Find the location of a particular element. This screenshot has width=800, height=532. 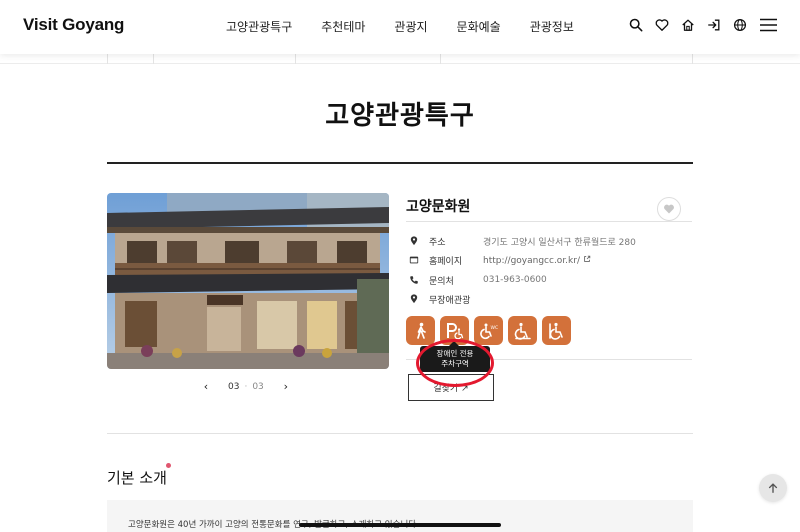

chevron-left-icon: ‹ is located at coordinates (206, 386).